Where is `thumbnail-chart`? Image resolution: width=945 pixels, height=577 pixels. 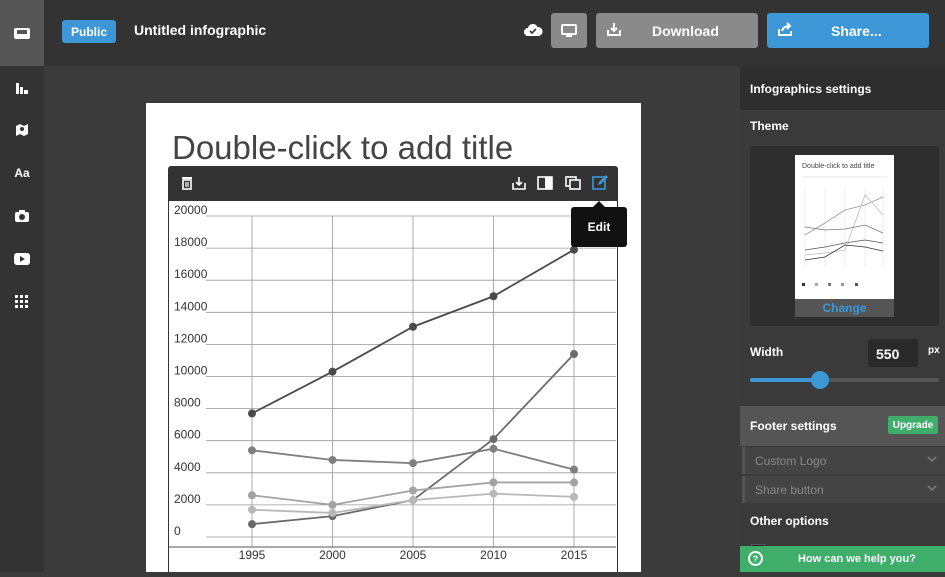
thumbnail-chart is located at coordinates (844, 231).